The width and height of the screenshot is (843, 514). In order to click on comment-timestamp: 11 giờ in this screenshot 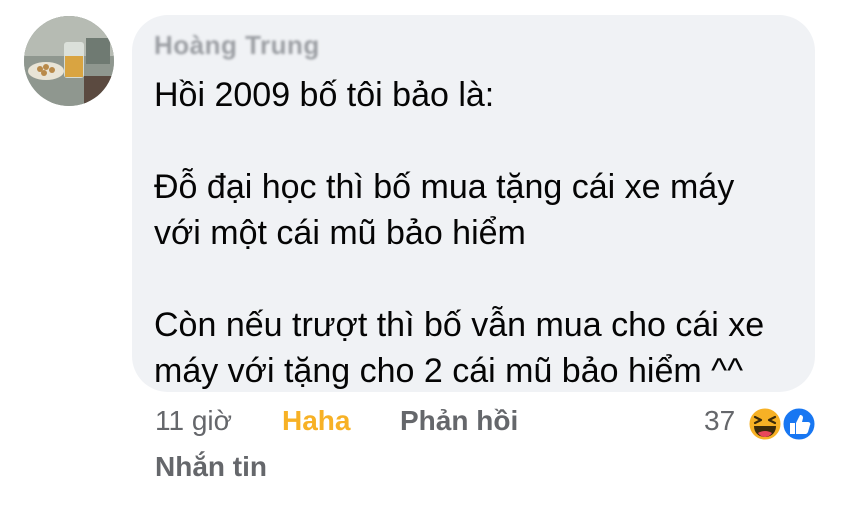, I will do `click(193, 421)`.